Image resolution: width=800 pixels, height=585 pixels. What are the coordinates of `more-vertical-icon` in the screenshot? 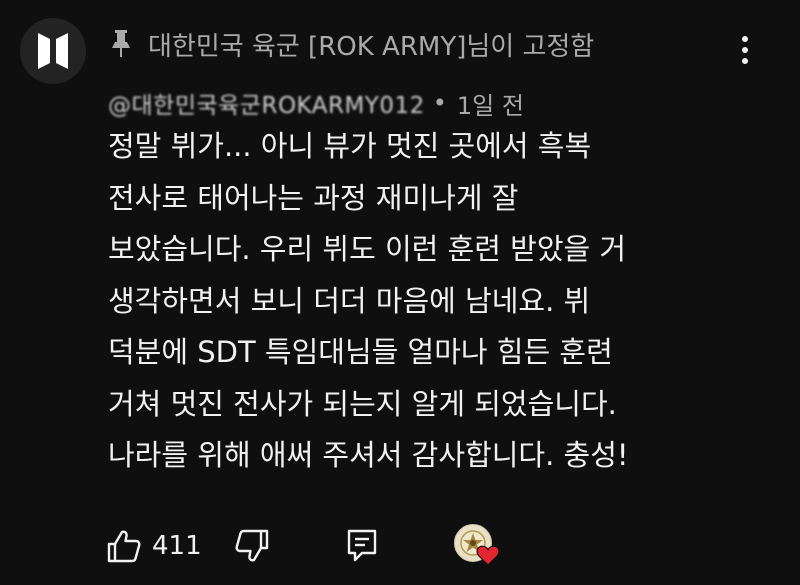 It's located at (745, 50).